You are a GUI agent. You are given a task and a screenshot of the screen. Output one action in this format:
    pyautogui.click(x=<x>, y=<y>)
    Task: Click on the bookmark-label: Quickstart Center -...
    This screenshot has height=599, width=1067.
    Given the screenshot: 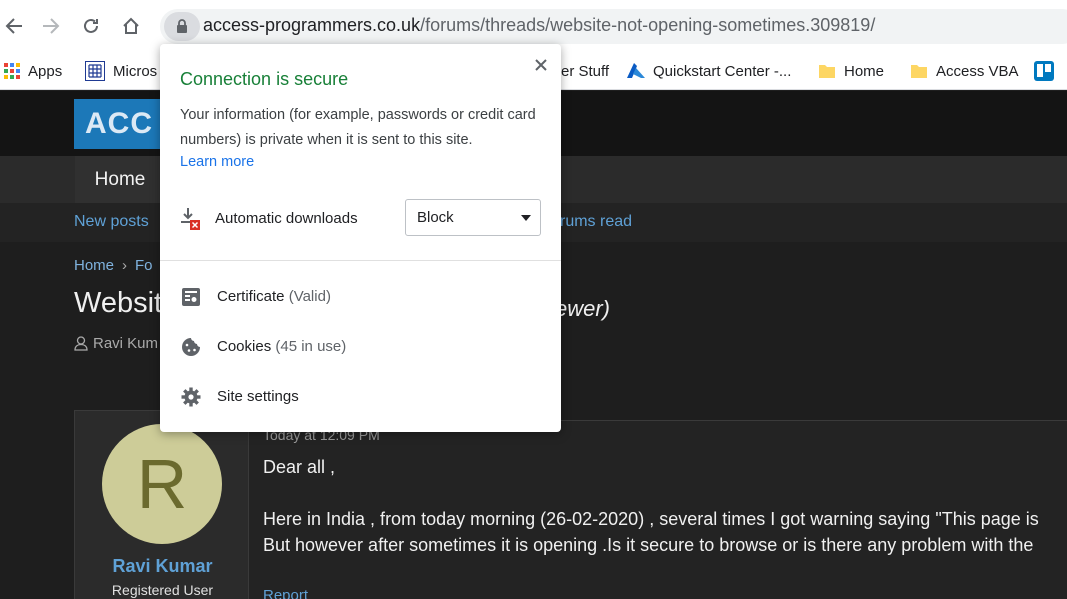 What is the action you would take?
    pyautogui.click(x=722, y=71)
    